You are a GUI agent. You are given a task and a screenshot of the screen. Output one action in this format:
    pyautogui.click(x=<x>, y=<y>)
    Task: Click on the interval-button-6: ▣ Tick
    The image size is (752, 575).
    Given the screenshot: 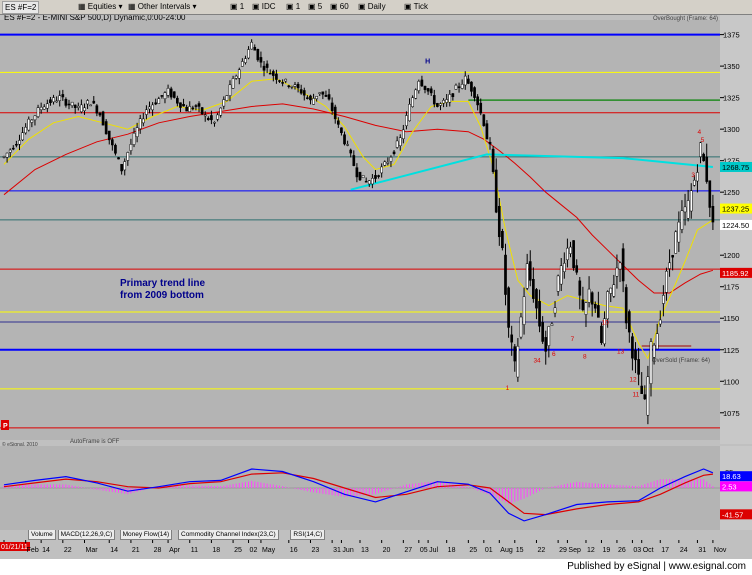 What is the action you would take?
    pyautogui.click(x=416, y=6)
    